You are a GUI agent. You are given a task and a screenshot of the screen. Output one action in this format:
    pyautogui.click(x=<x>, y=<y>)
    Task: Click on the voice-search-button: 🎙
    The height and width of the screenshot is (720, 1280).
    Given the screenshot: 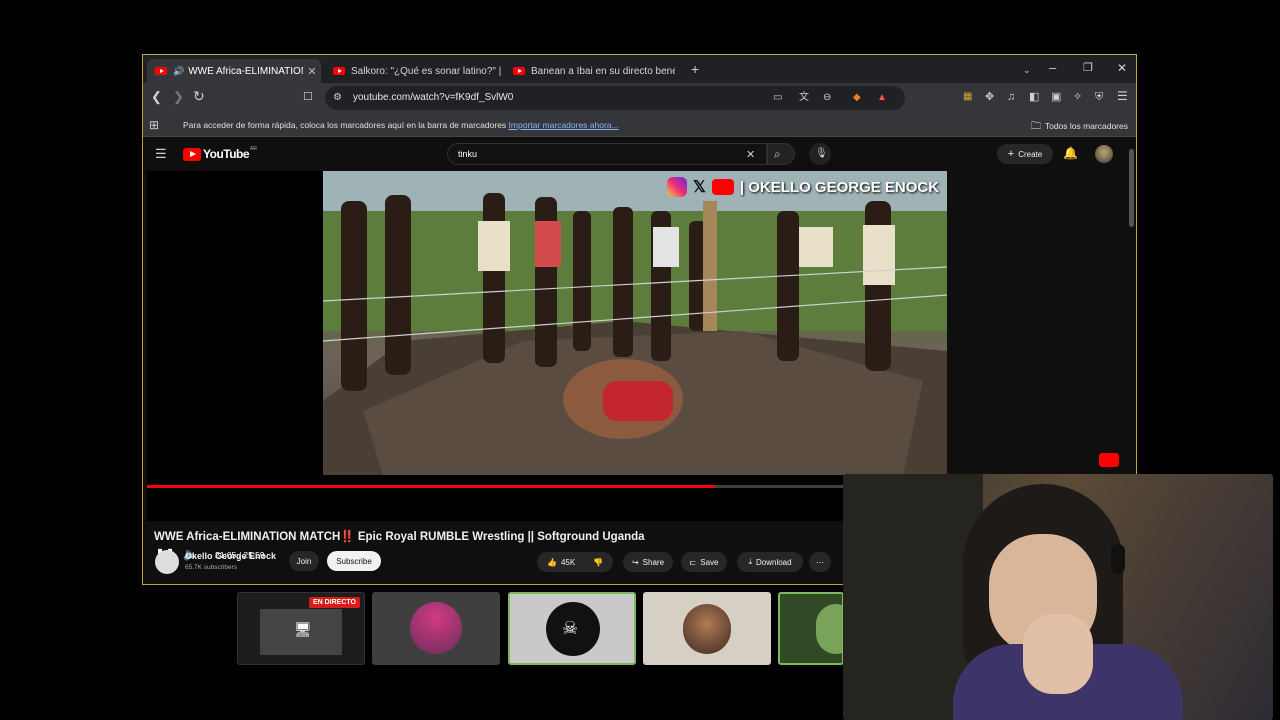 What is the action you would take?
    pyautogui.click(x=820, y=154)
    